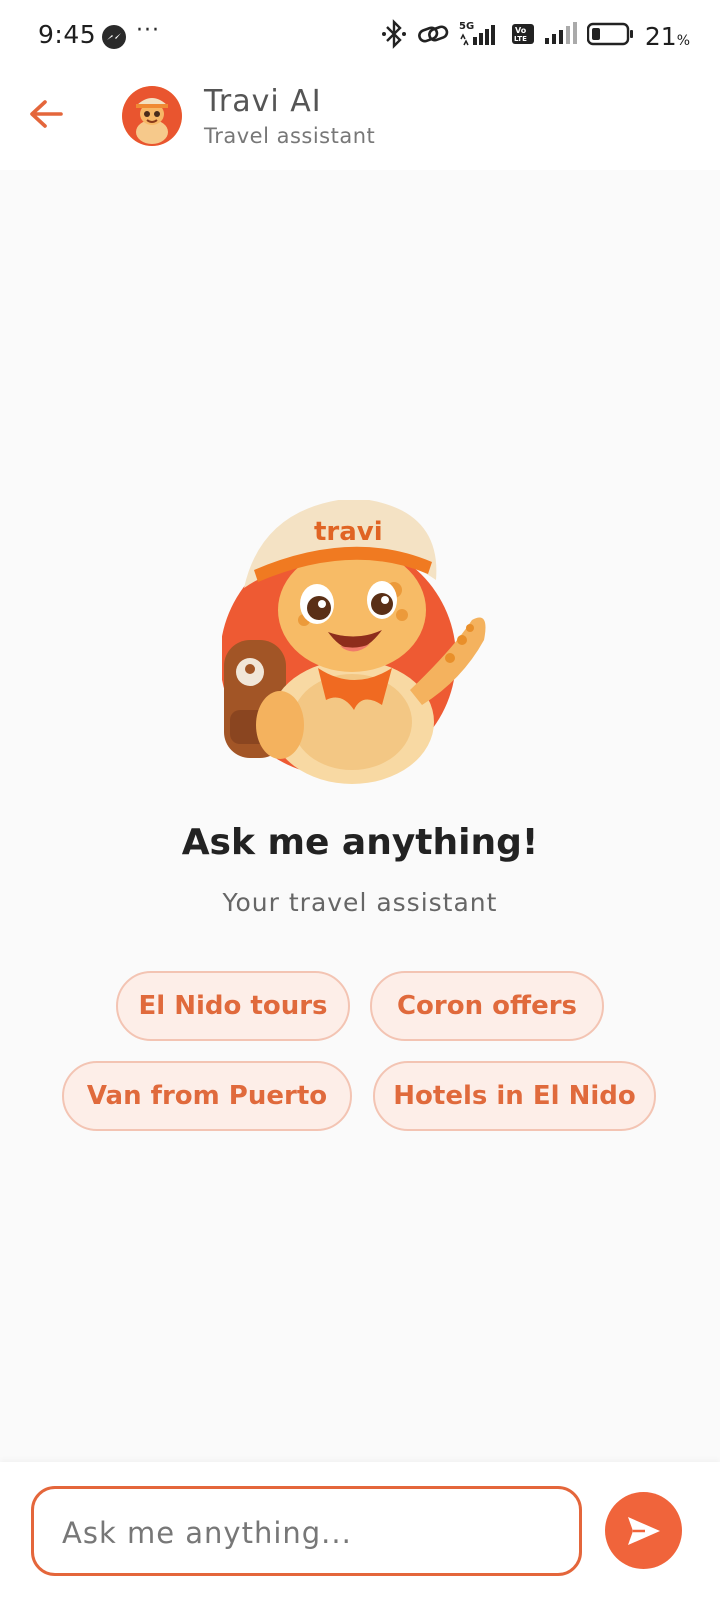 The width and height of the screenshot is (720, 1600). I want to click on volte-icon: Vo LTE, so click(523, 36).